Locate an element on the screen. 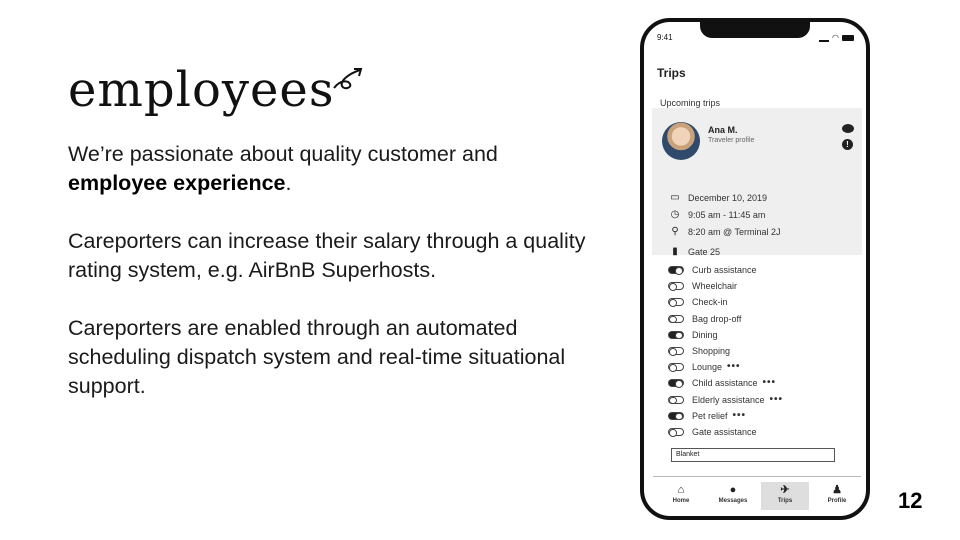 The height and width of the screenshot is (540, 960). tab-label: Messages is located at coordinates (733, 501).